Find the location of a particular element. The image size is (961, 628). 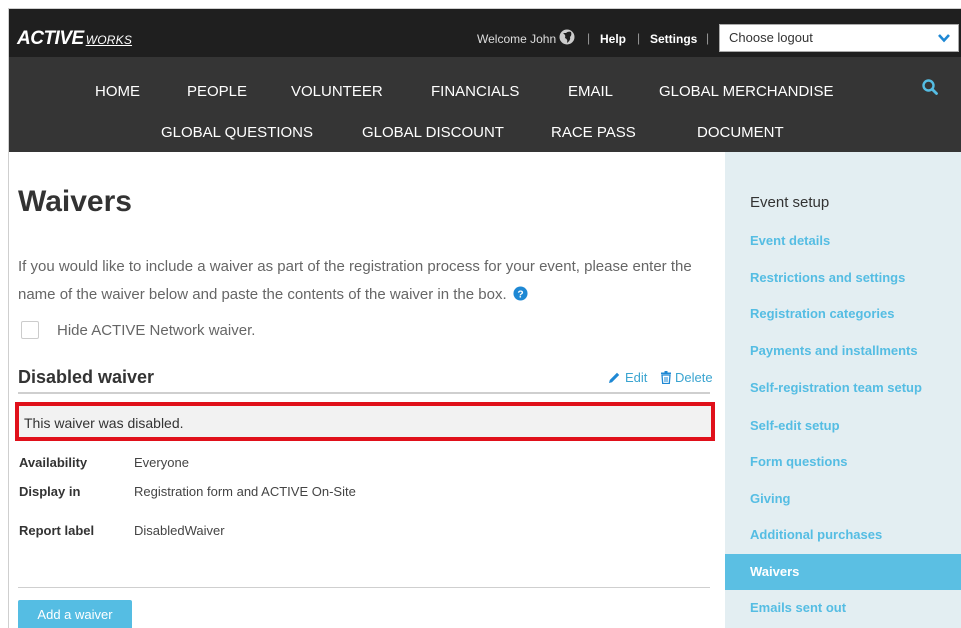

sidebar-item-form-questions: Form questions is located at coordinates (843, 462).